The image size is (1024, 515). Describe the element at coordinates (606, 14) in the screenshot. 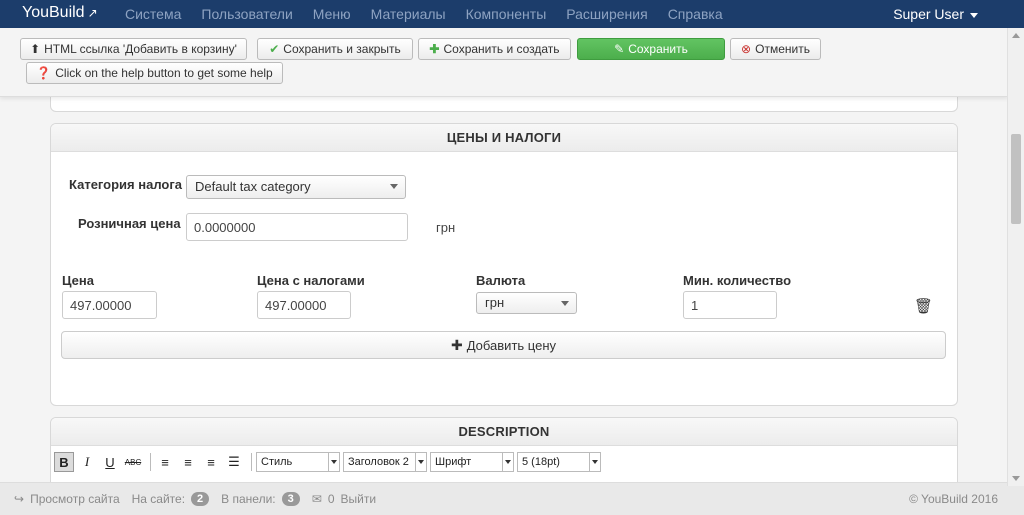

I see `menu-item-extensions: Расширения` at that location.